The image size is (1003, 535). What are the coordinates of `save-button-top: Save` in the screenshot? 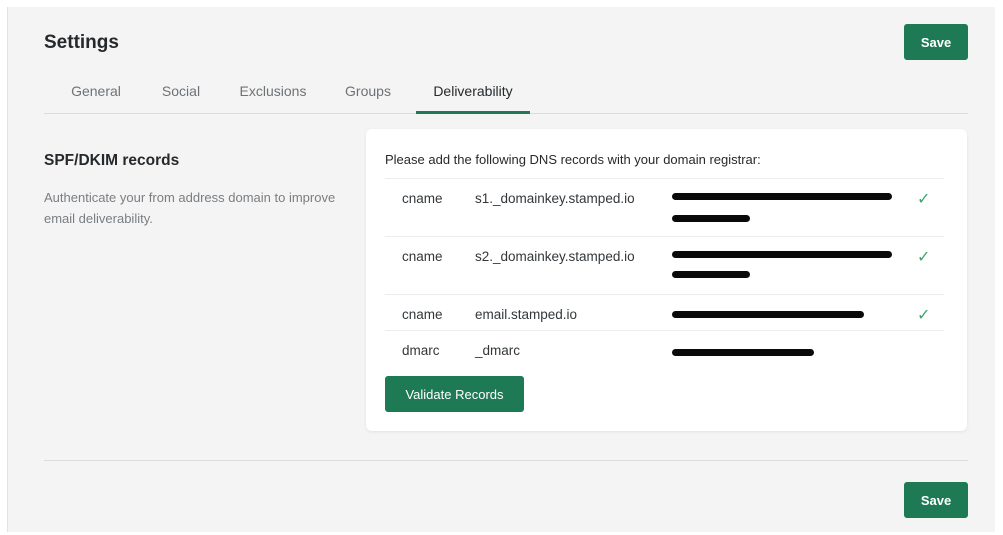 It's located at (936, 42).